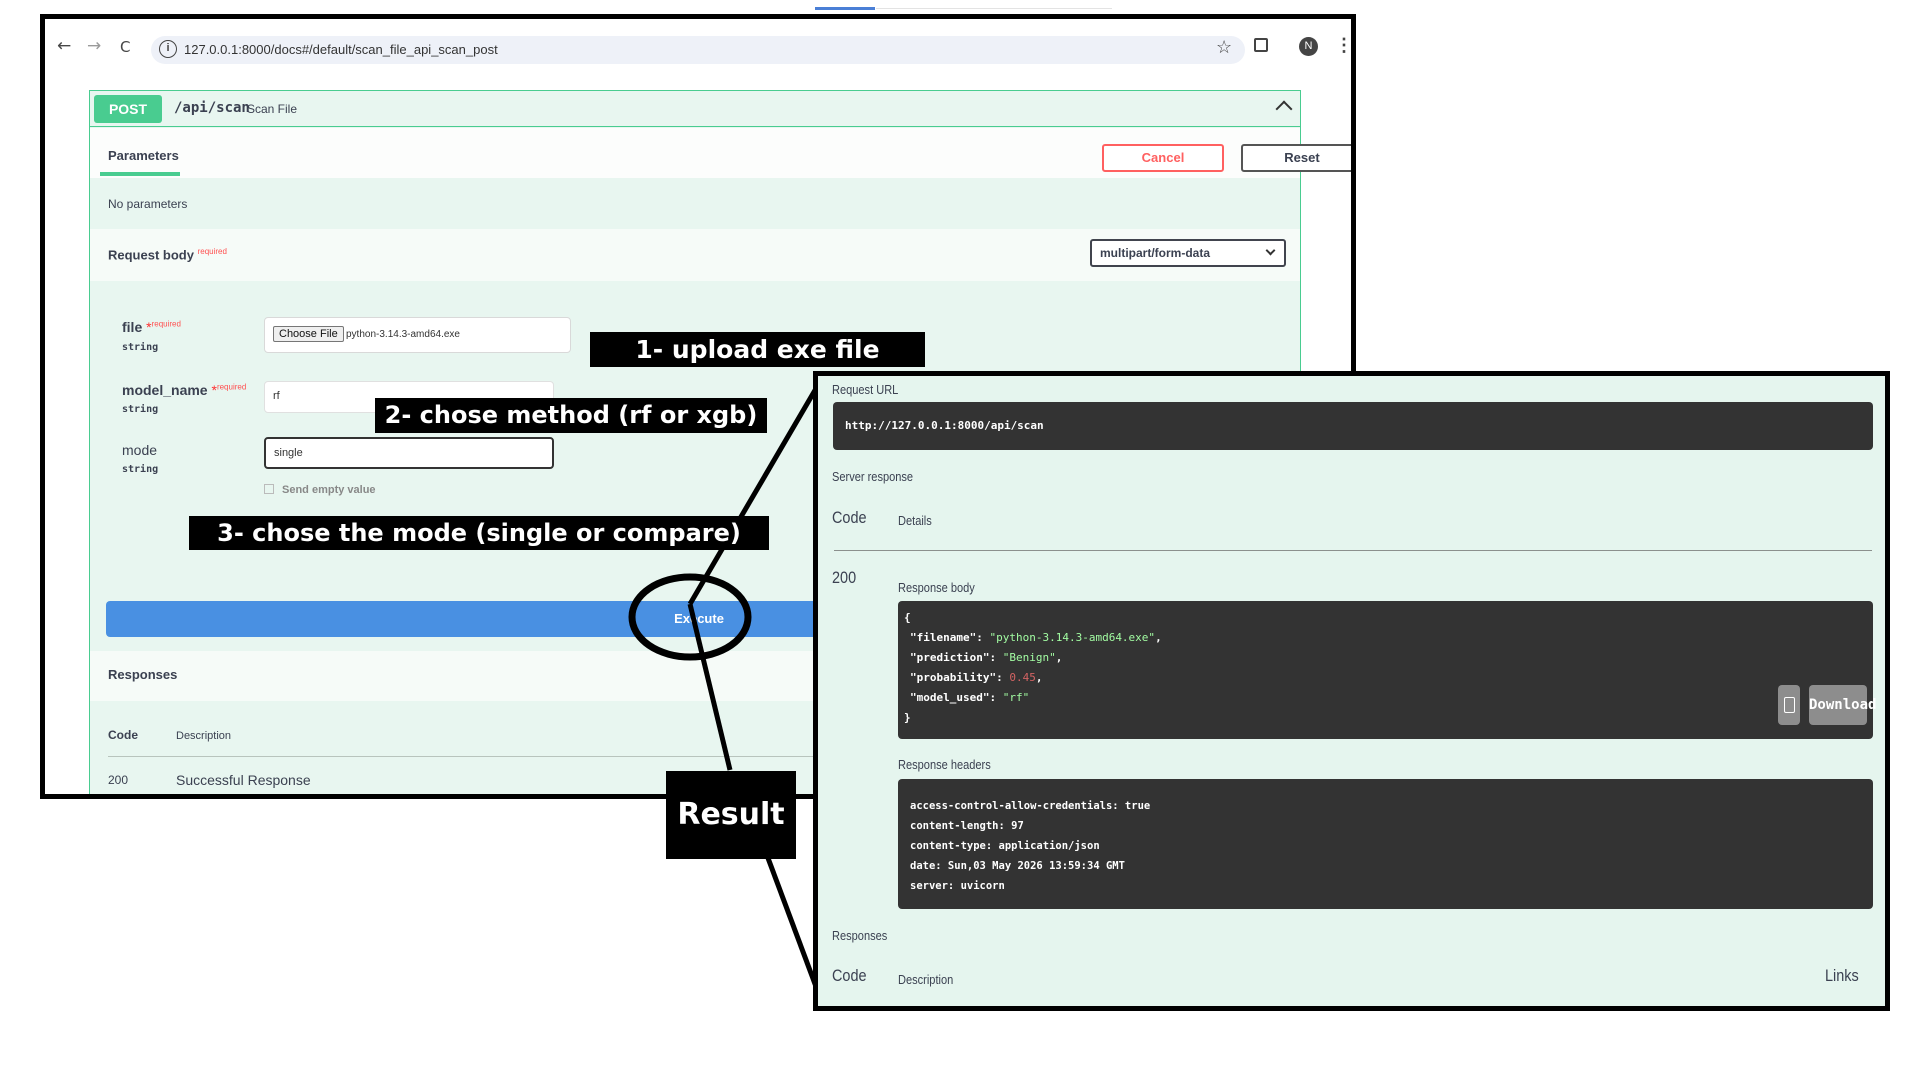  What do you see at coordinates (926, 979) in the screenshot?
I see `result-responses-description-header: Description` at bounding box center [926, 979].